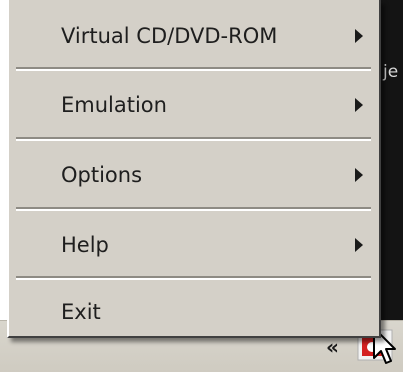 This screenshot has height=372, width=403. What do you see at coordinates (102, 175) in the screenshot?
I see `menu-item-label: Options` at bounding box center [102, 175].